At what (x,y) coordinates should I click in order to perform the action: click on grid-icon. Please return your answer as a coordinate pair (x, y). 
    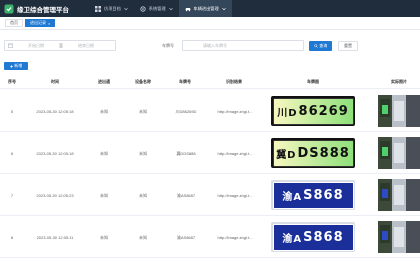
    Looking at the image, I should click on (98, 8).